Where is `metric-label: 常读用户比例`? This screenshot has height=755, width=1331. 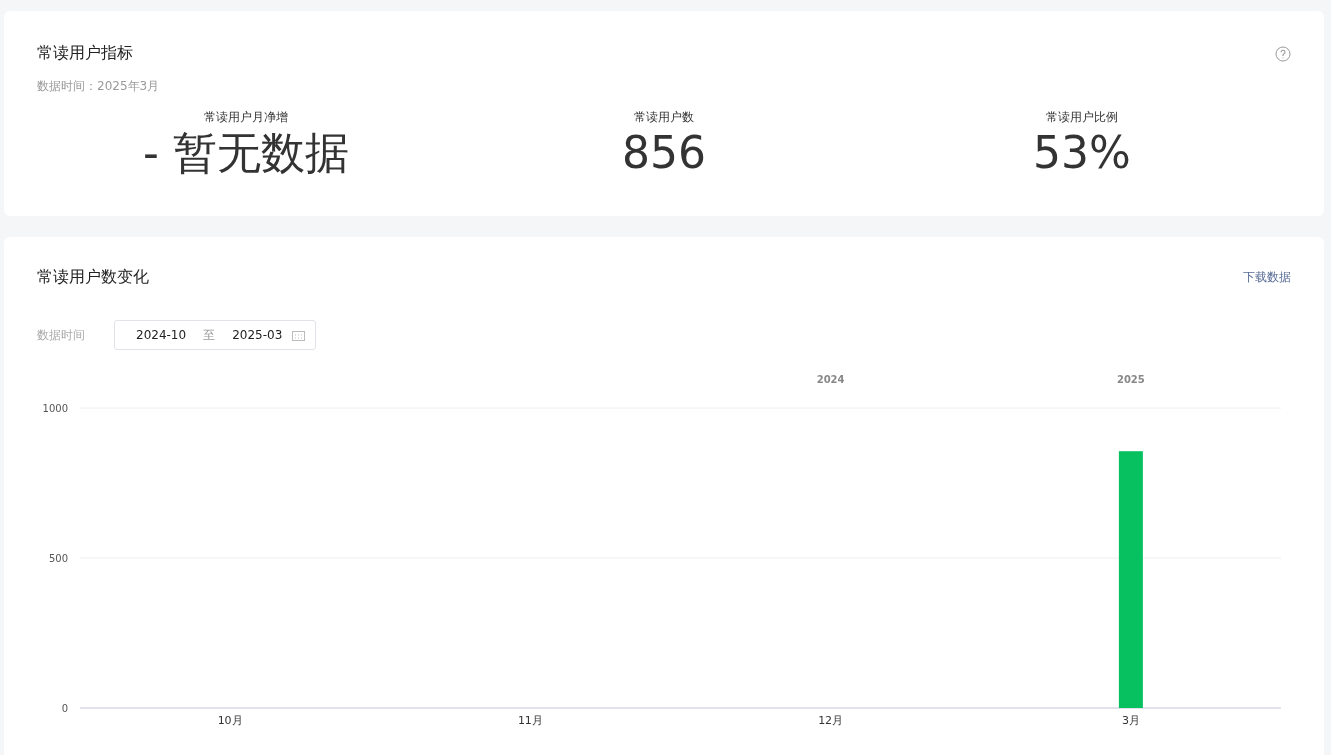 metric-label: 常读用户比例 is located at coordinates (1082, 117).